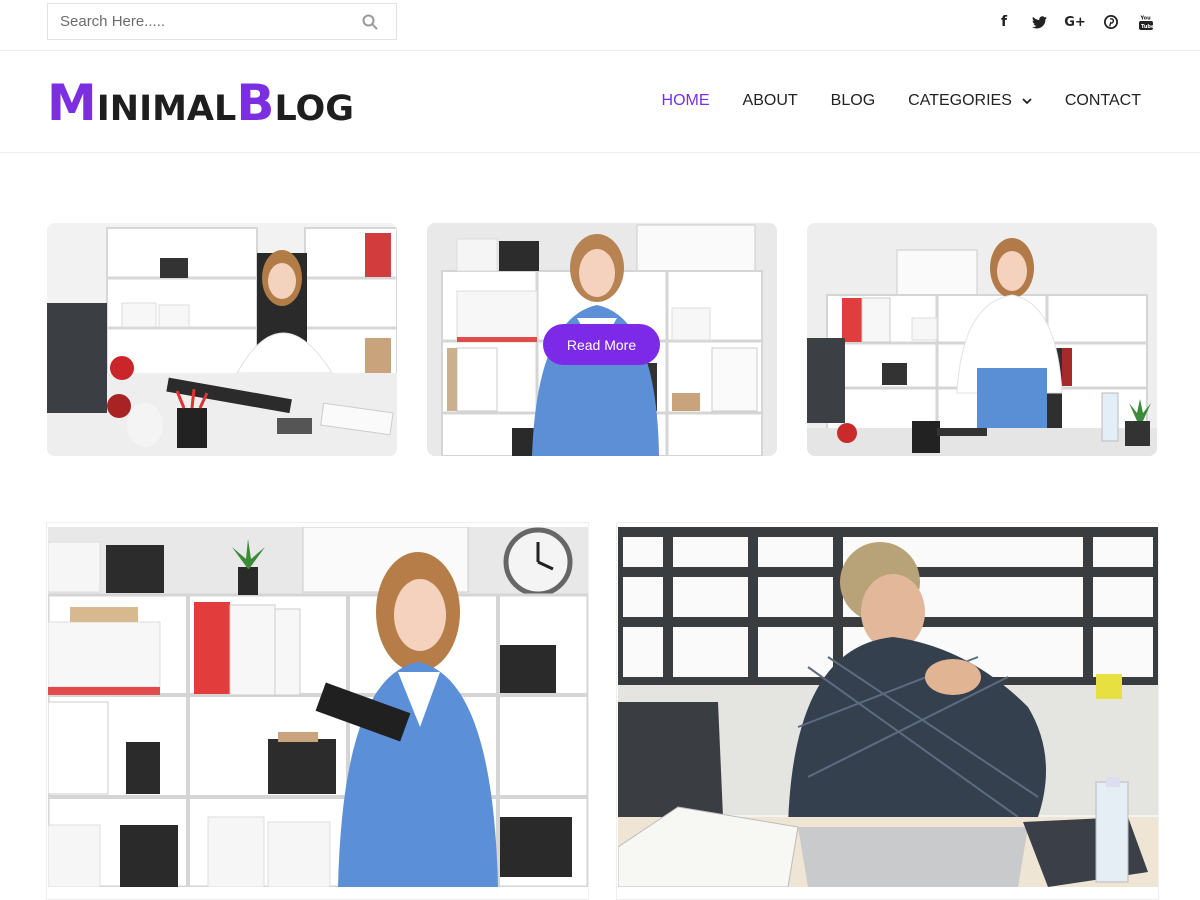 This screenshot has width=1200, height=900. What do you see at coordinates (166, 109) in the screenshot?
I see `logo-text-inimal: INIMAL` at bounding box center [166, 109].